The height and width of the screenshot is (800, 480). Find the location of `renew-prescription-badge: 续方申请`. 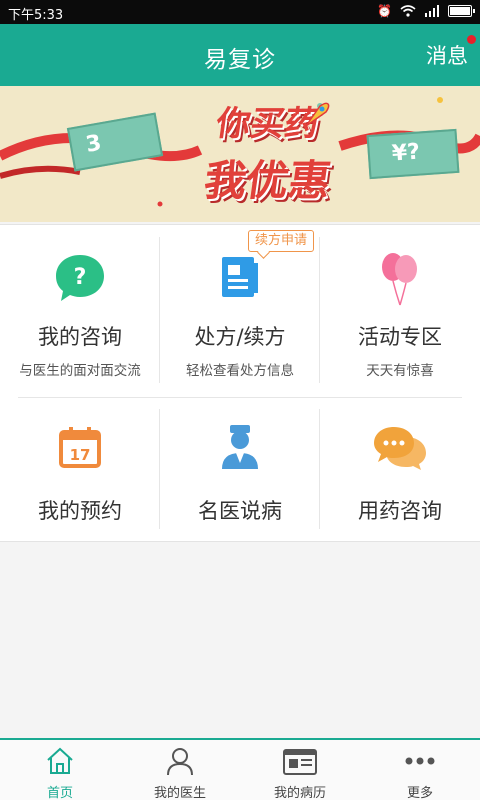

renew-prescription-badge: 续方申请 is located at coordinates (281, 241).